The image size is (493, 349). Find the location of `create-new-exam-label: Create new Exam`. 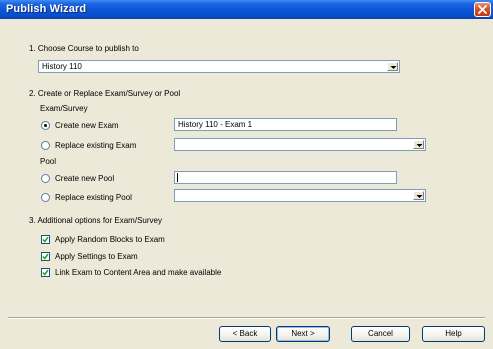

create-new-exam-label: Create new Exam is located at coordinates (87, 126).